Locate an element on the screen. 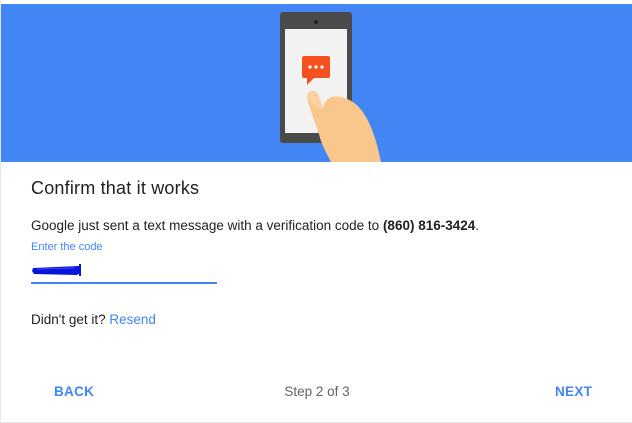 The image size is (632, 423). next-button: NEXT is located at coordinates (573, 391).